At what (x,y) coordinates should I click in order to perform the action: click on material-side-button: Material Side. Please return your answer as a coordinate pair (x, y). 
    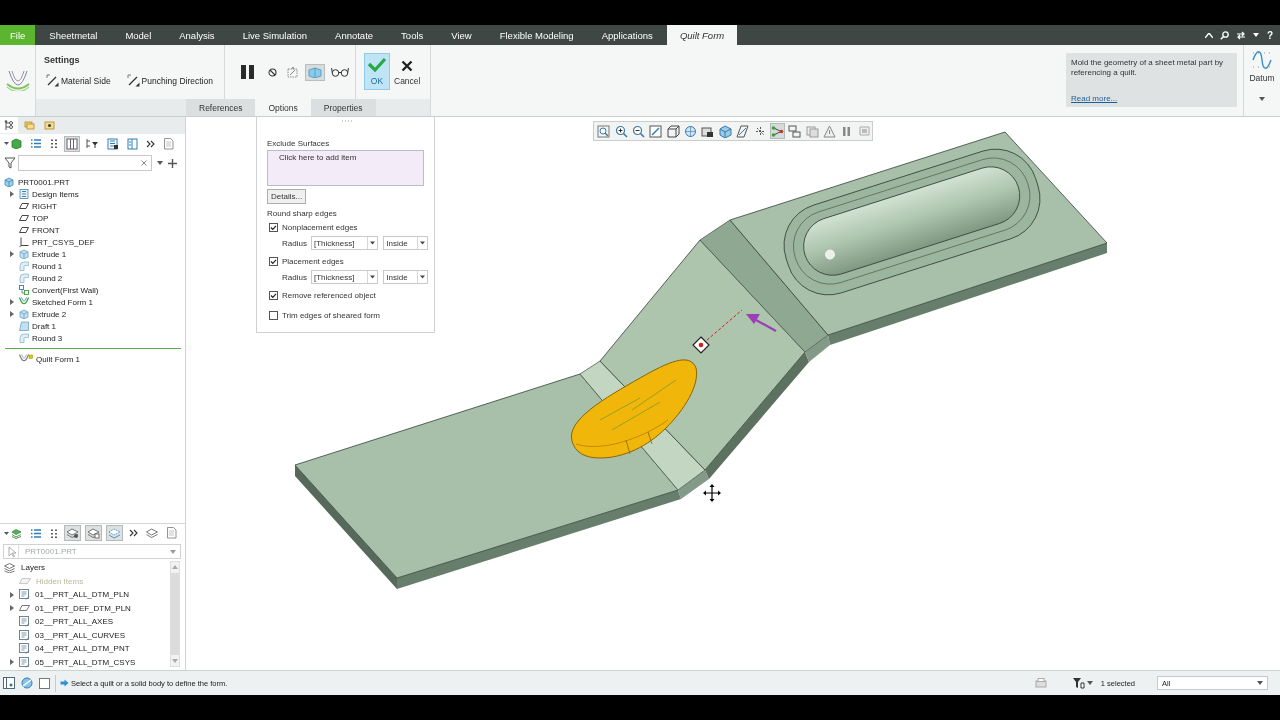
    Looking at the image, I should click on (78, 80).